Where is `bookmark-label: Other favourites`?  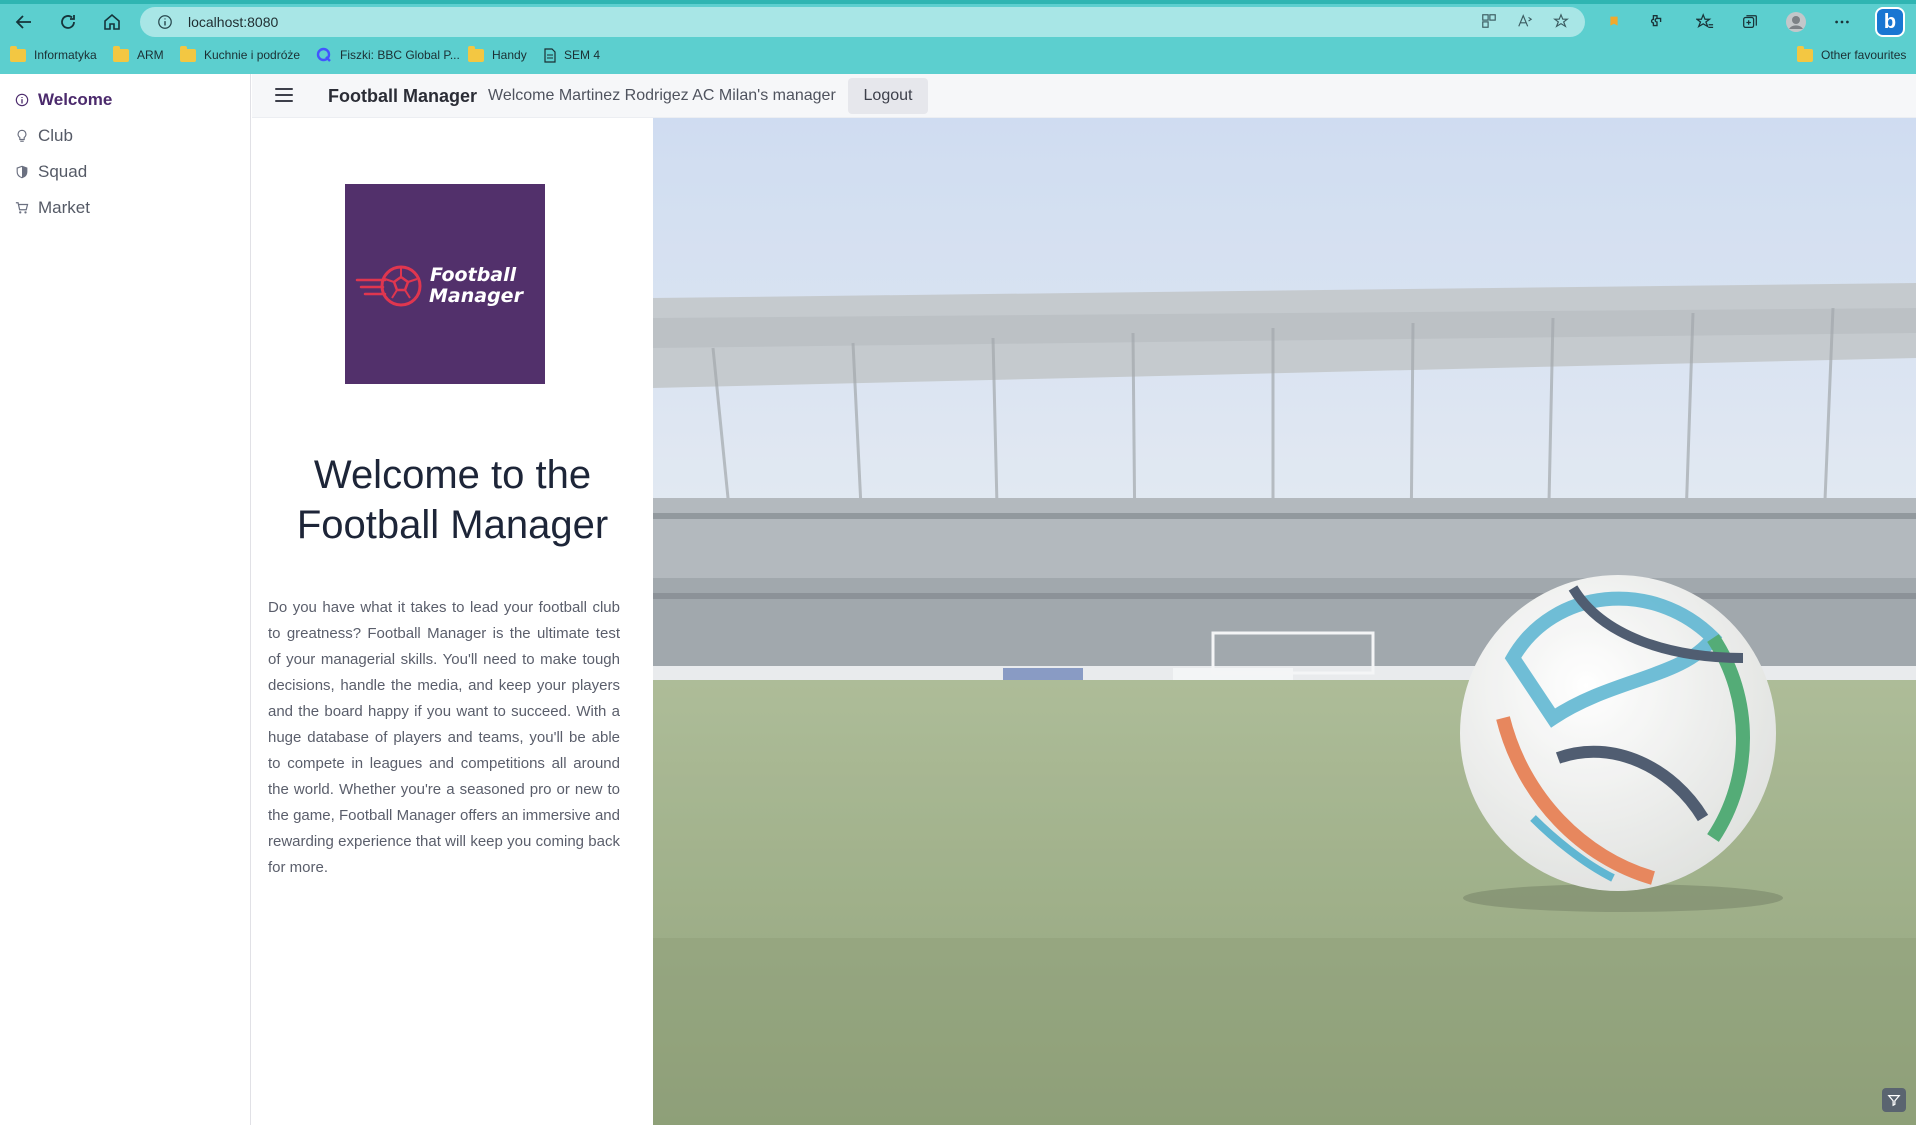 bookmark-label: Other favourites is located at coordinates (1864, 55).